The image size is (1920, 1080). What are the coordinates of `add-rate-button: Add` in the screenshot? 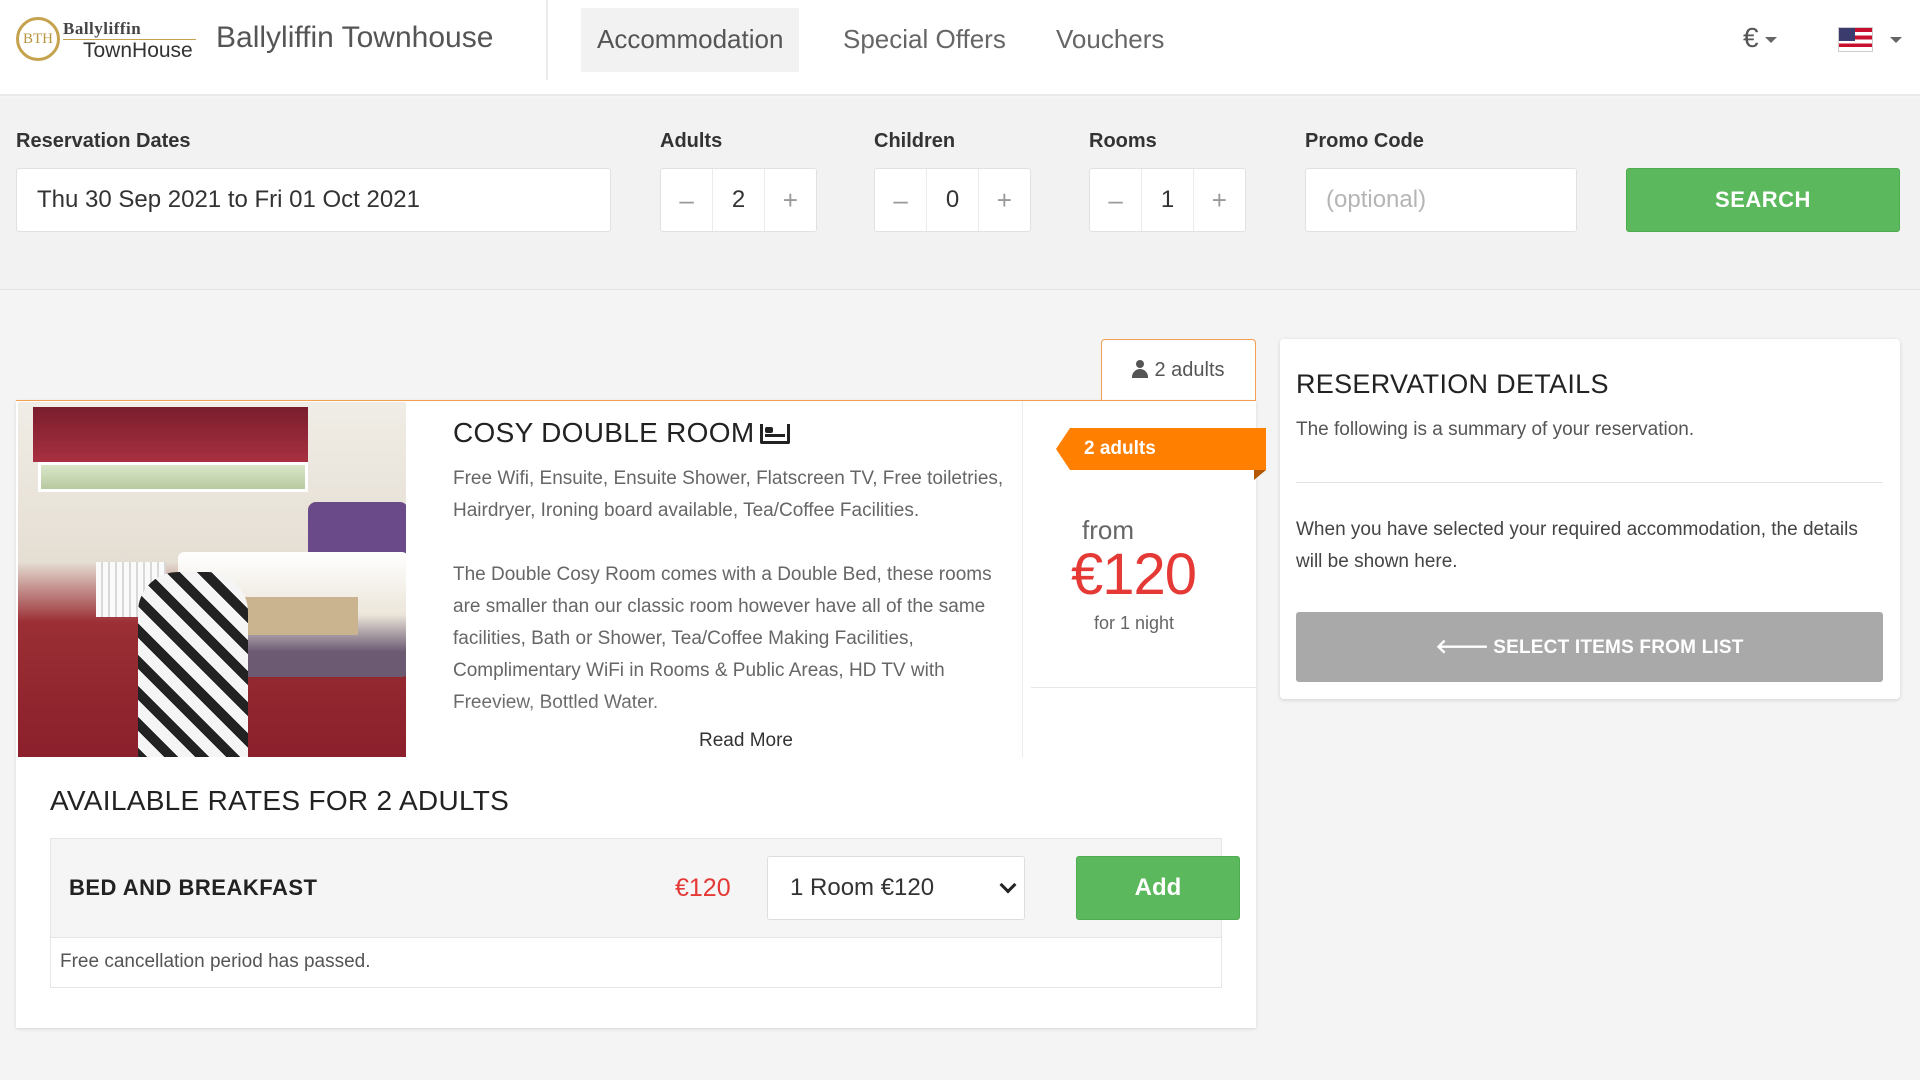 It's located at (1158, 888).